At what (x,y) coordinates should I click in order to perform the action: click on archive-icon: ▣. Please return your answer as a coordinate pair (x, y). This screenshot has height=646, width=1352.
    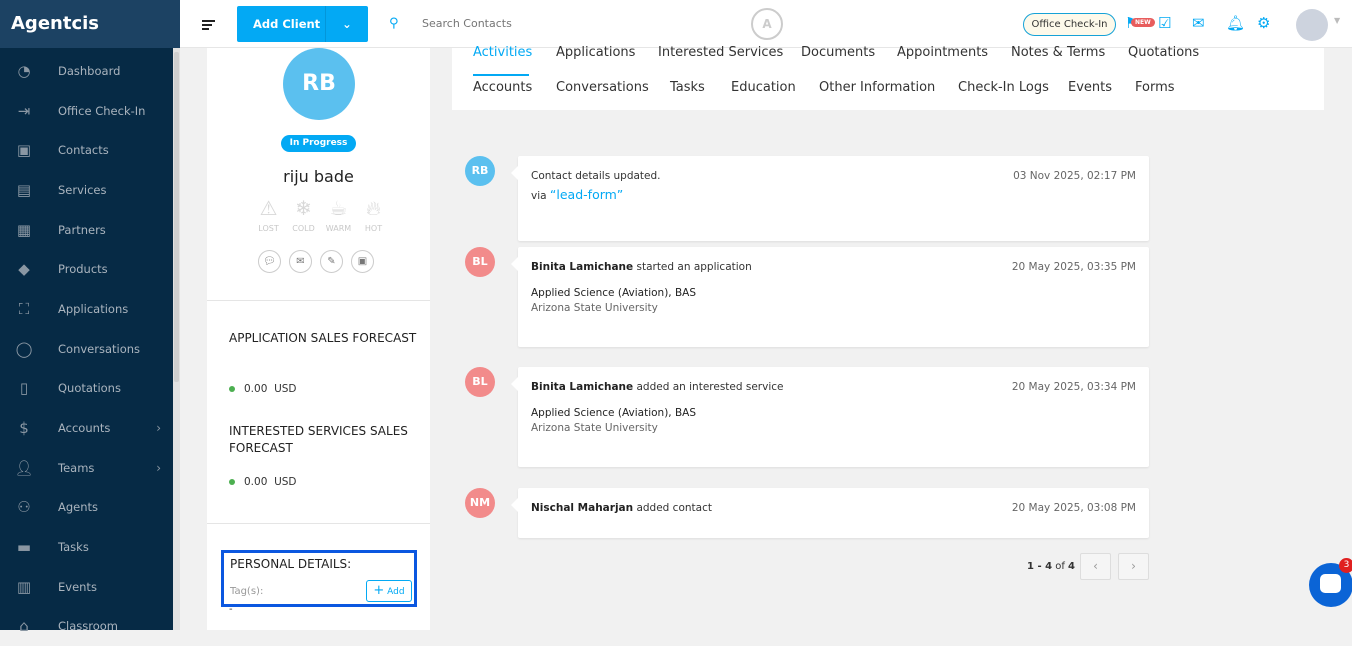
    Looking at the image, I should click on (362, 261).